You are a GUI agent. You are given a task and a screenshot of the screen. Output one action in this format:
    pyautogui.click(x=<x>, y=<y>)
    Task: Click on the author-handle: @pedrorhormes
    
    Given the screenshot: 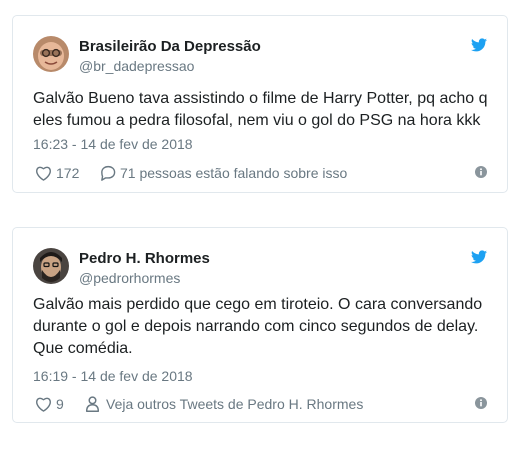 What is the action you would take?
    pyautogui.click(x=129, y=278)
    